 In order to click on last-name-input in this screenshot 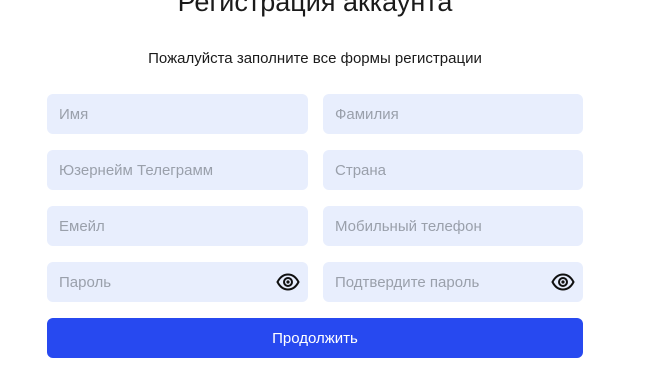, I will do `click(453, 114)`.